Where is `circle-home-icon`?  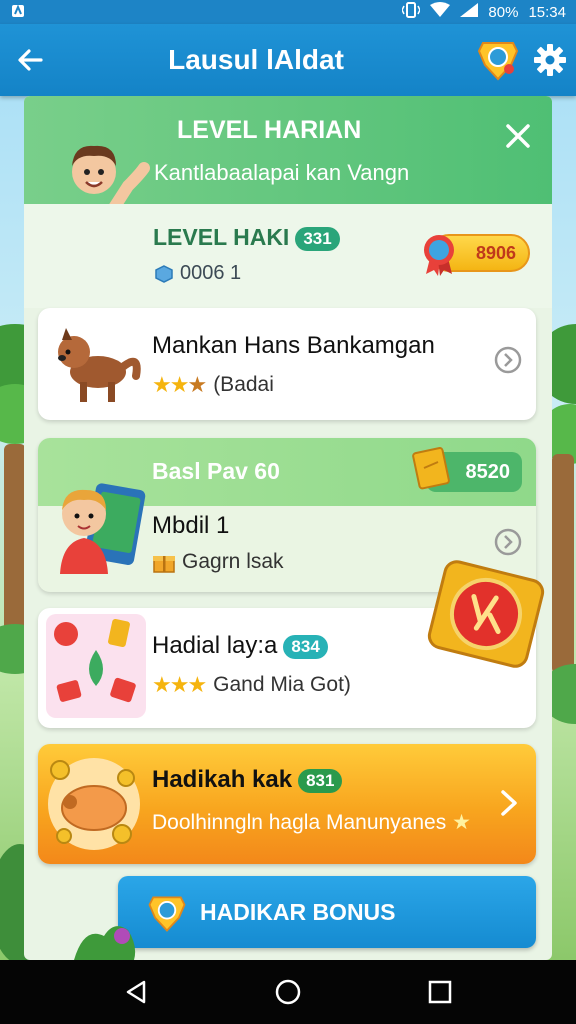 circle-home-icon is located at coordinates (288, 992).